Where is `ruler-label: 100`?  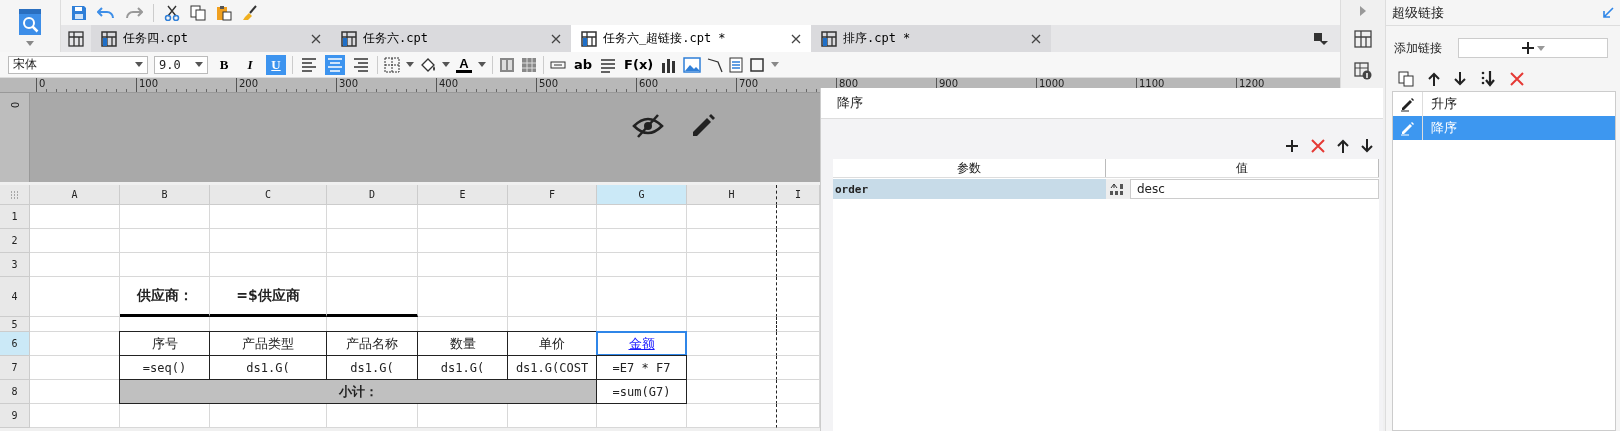 ruler-label: 100 is located at coordinates (149, 83).